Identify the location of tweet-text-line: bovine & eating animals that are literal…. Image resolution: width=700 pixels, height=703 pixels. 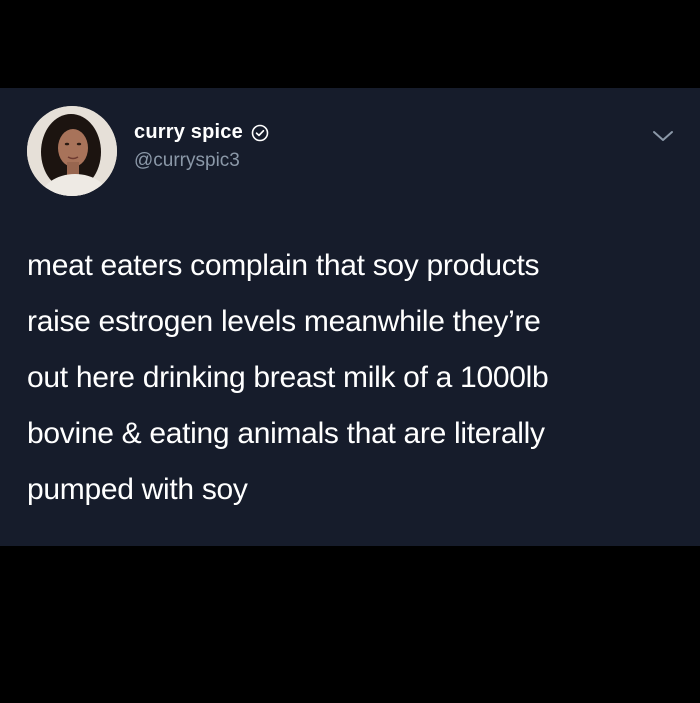
(286, 433).